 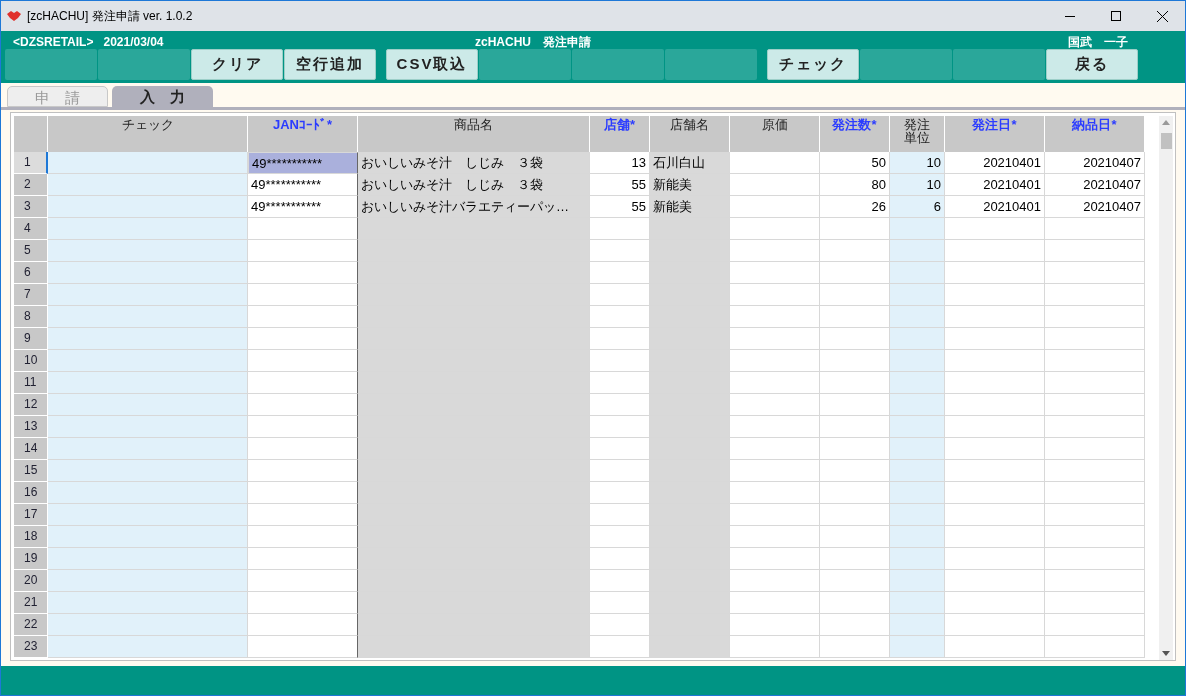 I want to click on table-cell: 80, so click(x=855, y=185).